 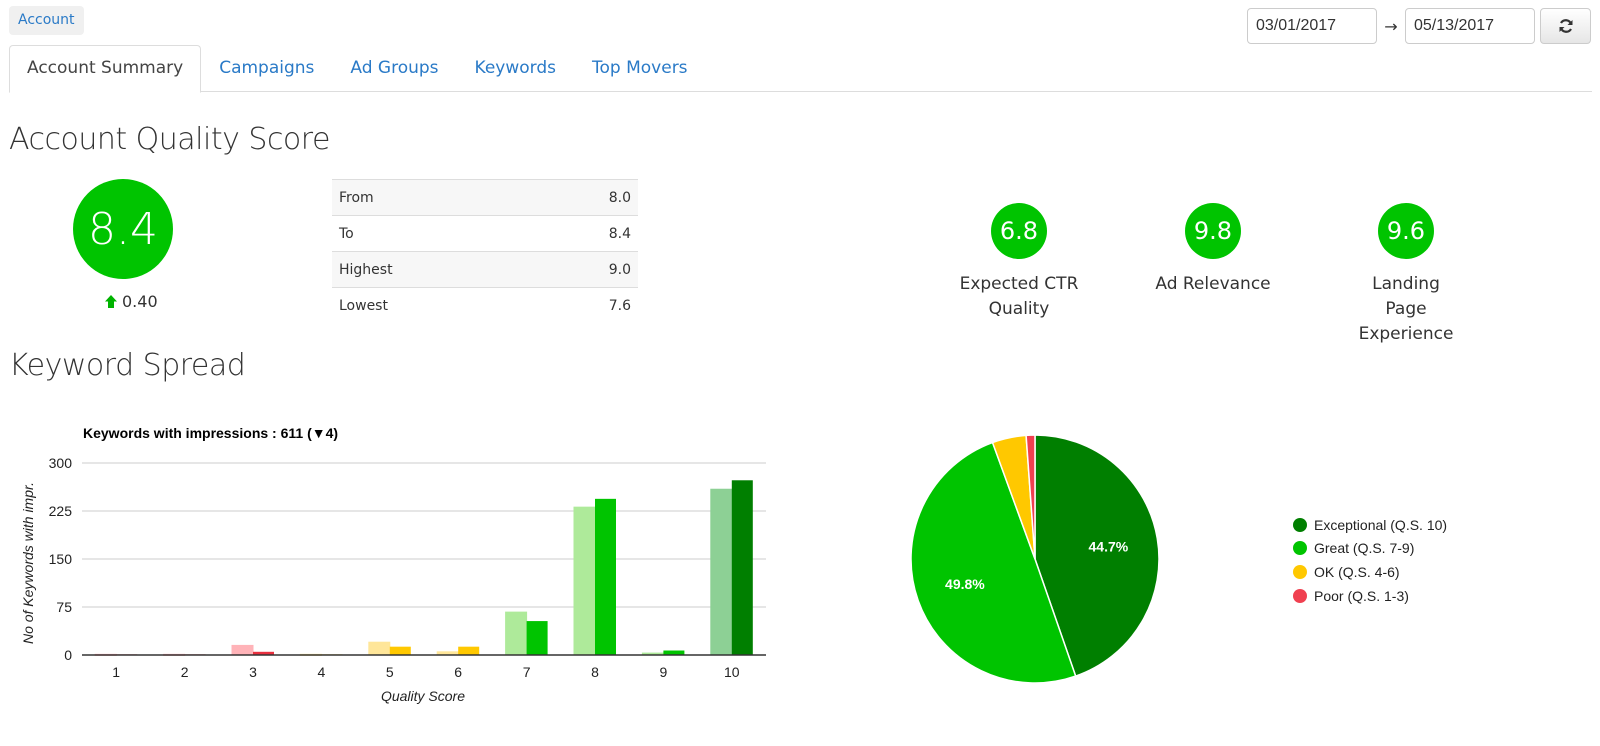 What do you see at coordinates (28, 563) in the screenshot?
I see `y-axis-label: No of Keywords with impr.` at bounding box center [28, 563].